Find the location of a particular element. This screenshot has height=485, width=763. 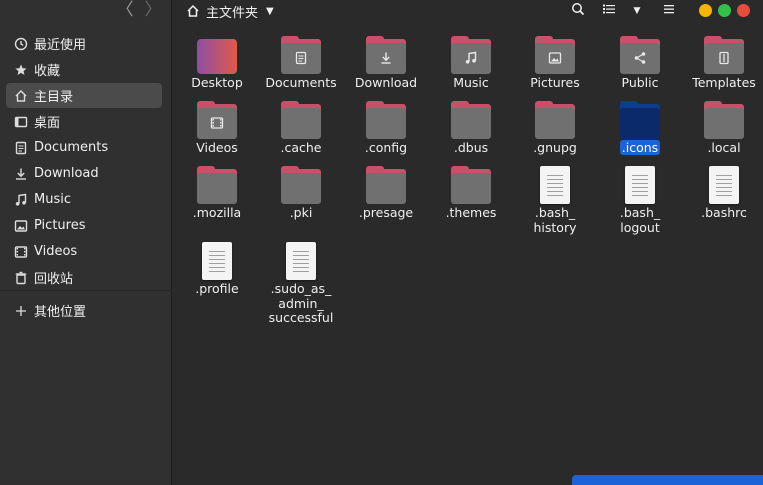

file-label: Templates is located at coordinates (722, 83).